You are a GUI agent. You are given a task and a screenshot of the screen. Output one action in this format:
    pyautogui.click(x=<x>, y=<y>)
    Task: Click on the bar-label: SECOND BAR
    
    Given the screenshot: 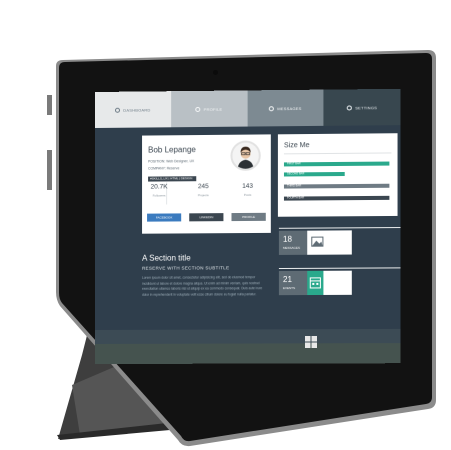 What is the action you would take?
    pyautogui.click(x=295, y=173)
    